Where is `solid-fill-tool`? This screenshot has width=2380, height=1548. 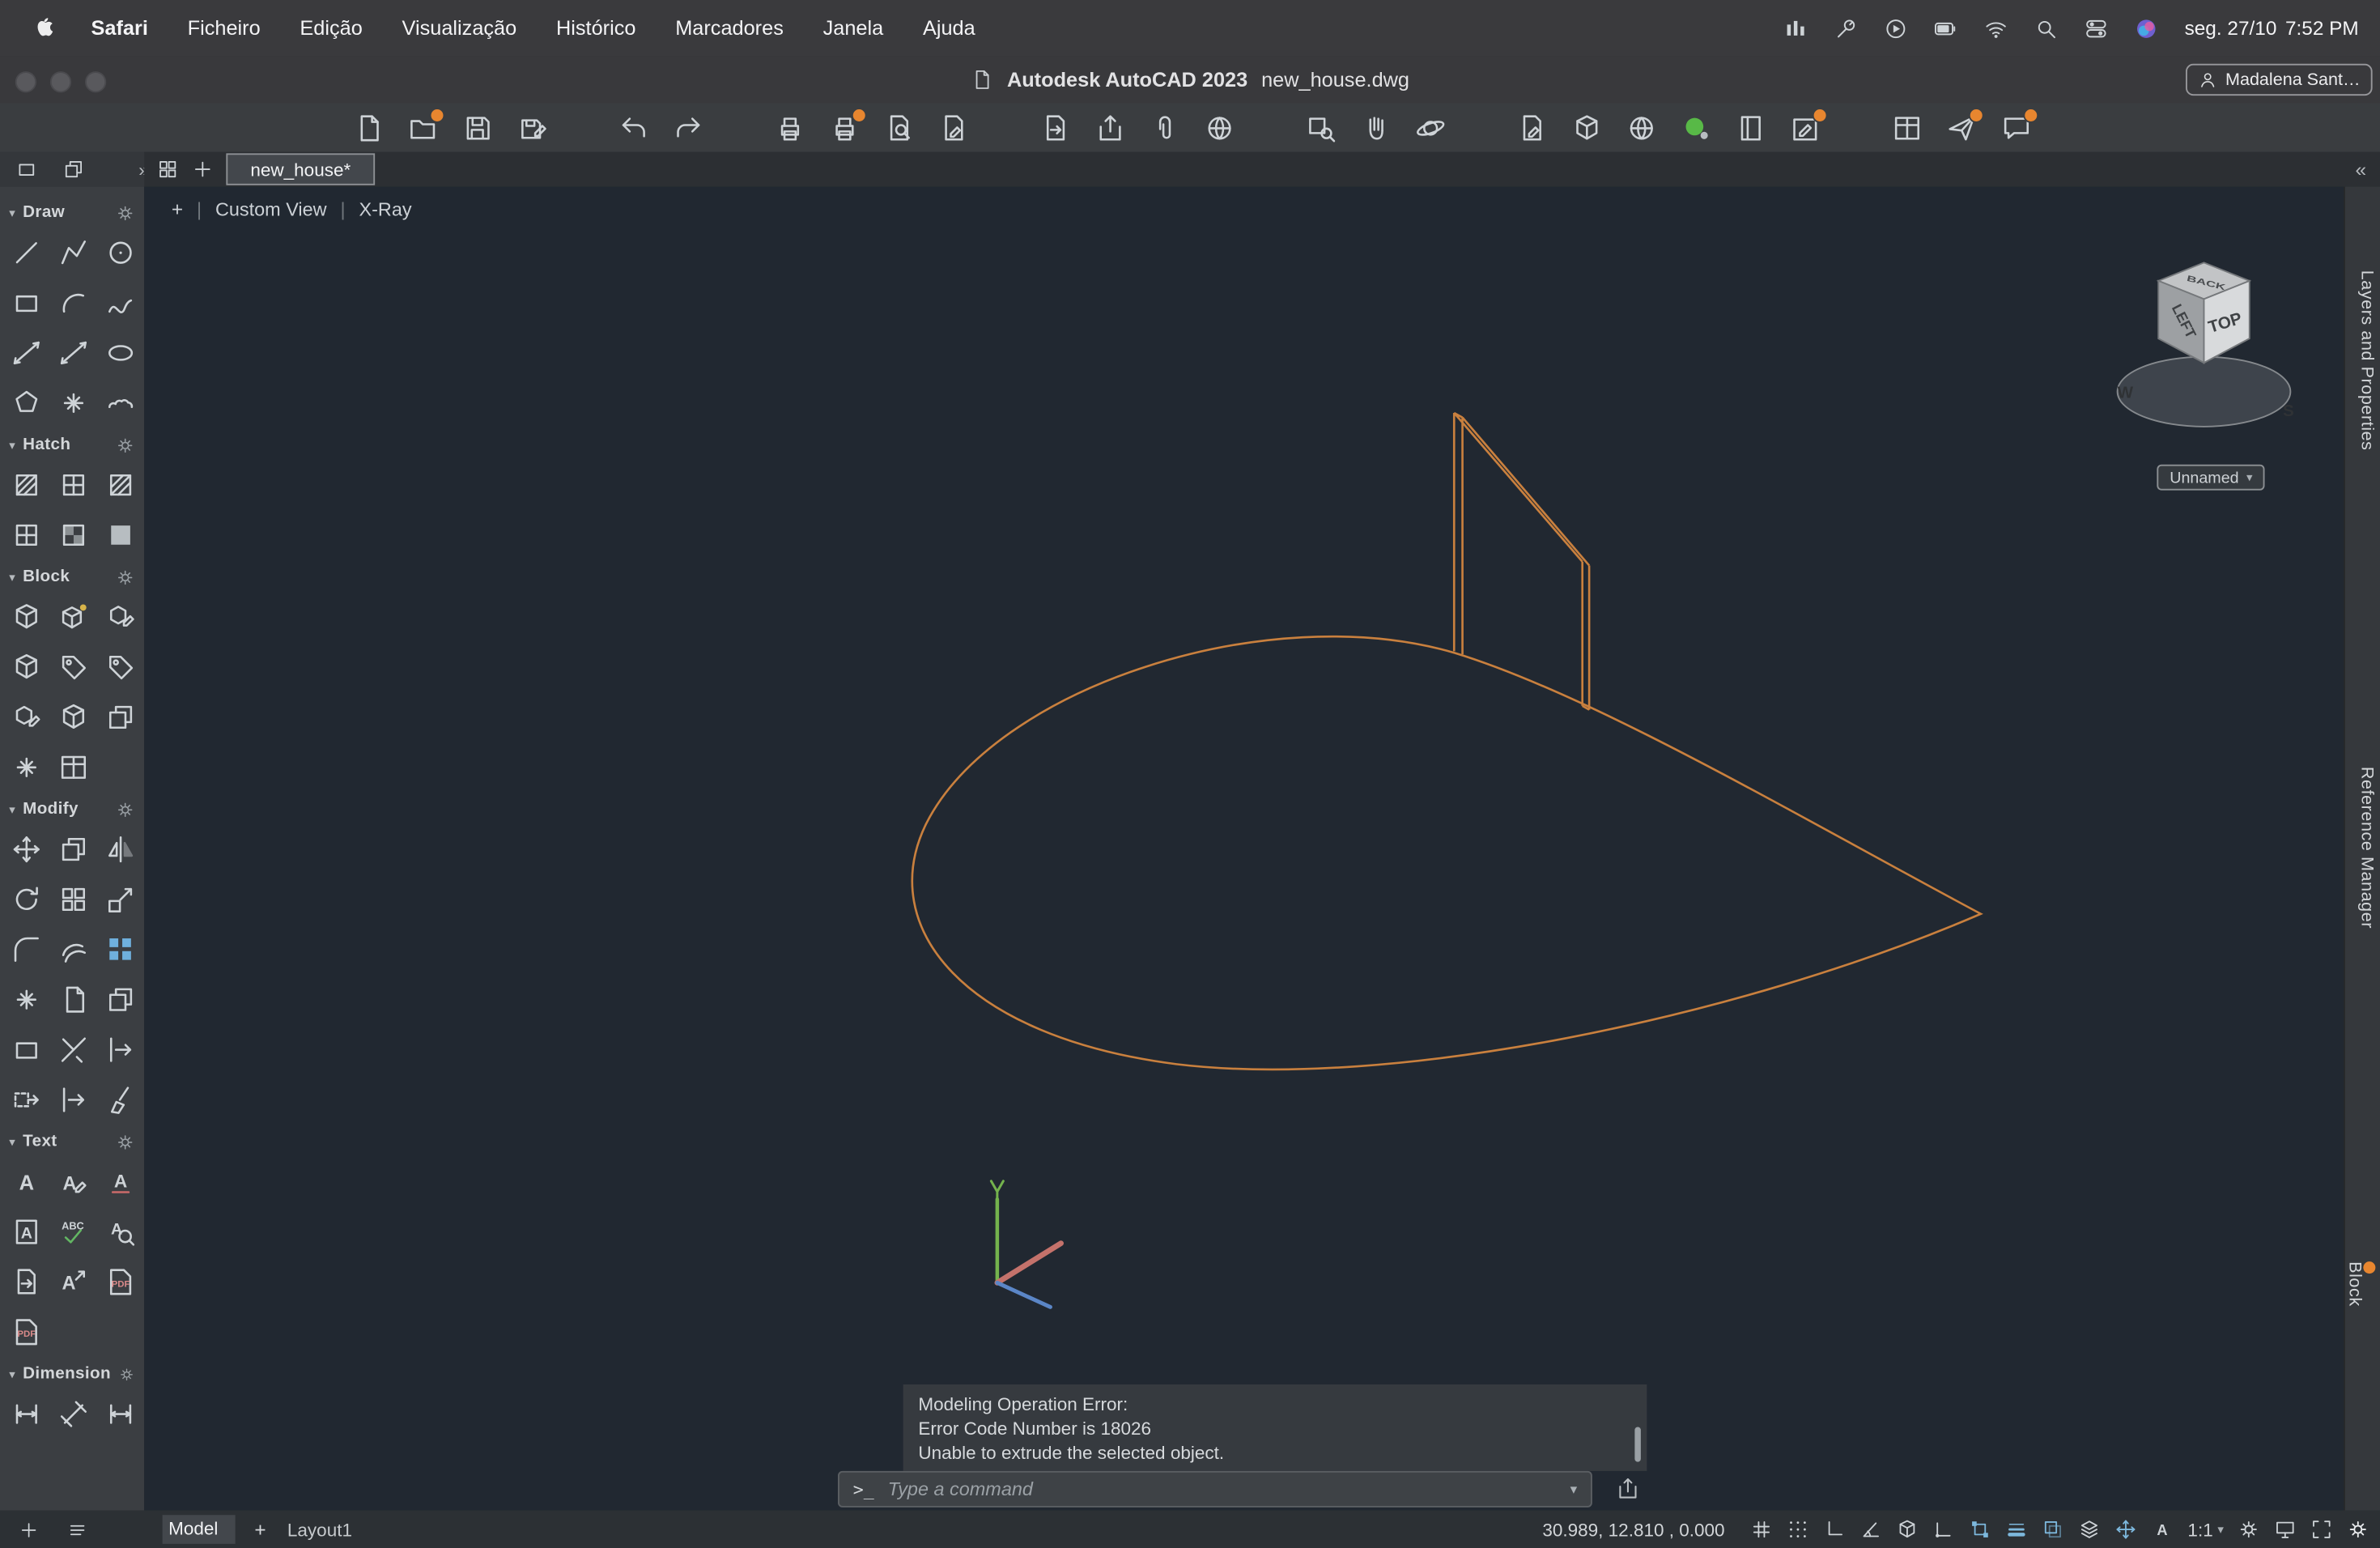
solid-fill-tool is located at coordinates (121, 535).